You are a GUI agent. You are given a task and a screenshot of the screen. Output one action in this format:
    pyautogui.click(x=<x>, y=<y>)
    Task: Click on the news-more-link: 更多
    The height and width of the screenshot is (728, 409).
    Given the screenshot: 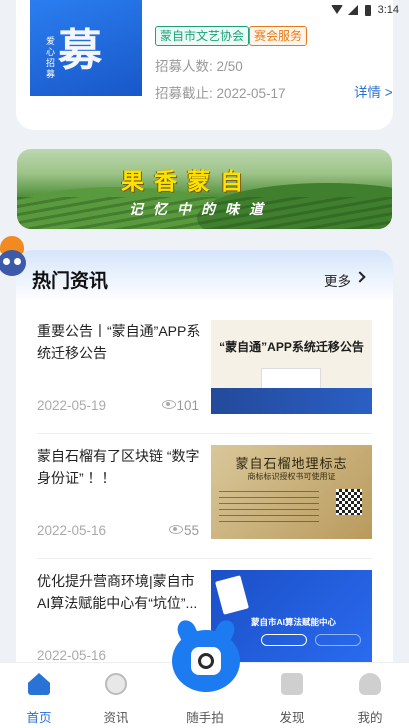 What is the action you would take?
    pyautogui.click(x=337, y=280)
    